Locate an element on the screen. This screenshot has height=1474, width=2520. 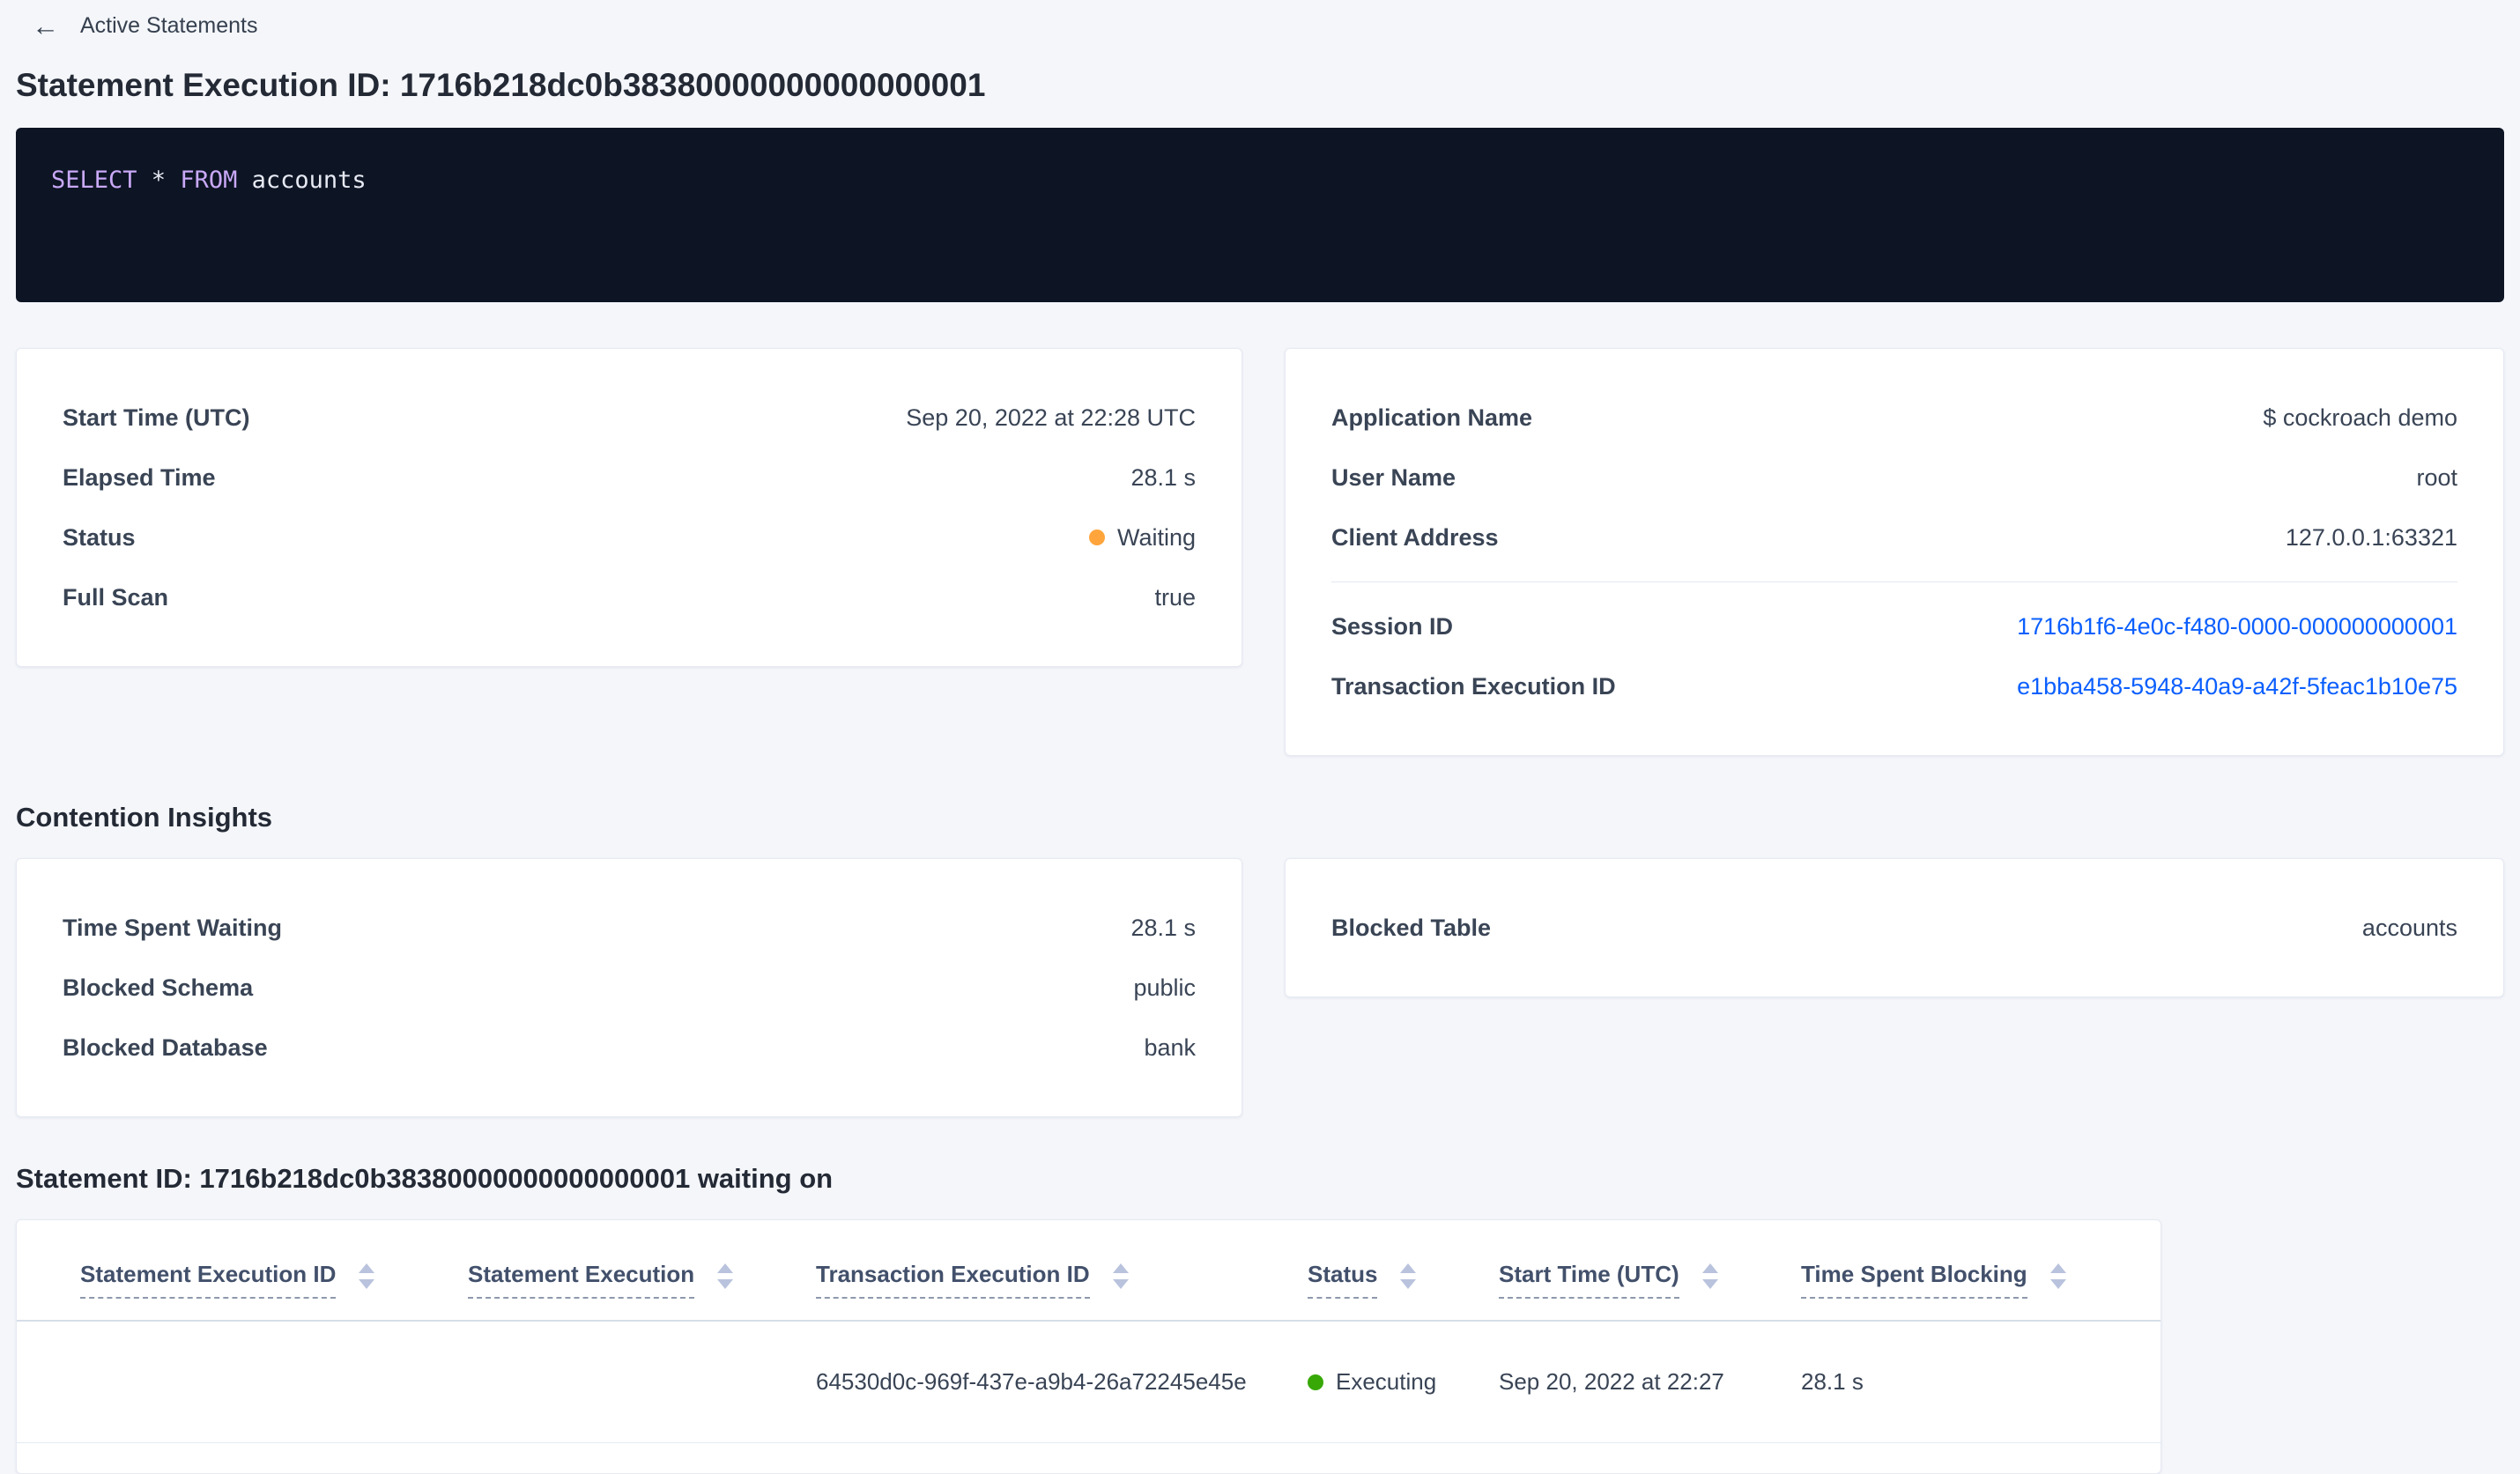
blocked-schema-row: Blocked Schema public is located at coordinates (629, 988).